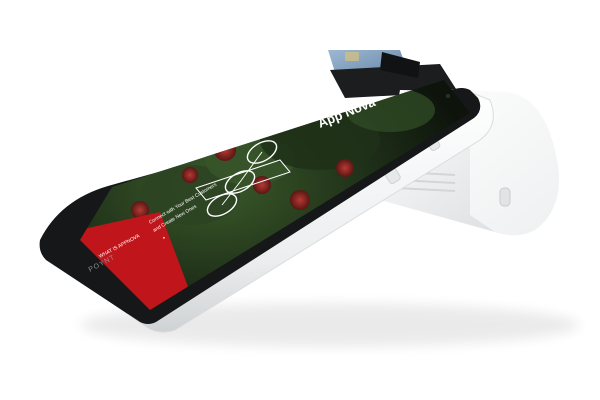 The height and width of the screenshot is (400, 600). Describe the element at coordinates (352, 56) in the screenshot. I see `card-chip` at that location.